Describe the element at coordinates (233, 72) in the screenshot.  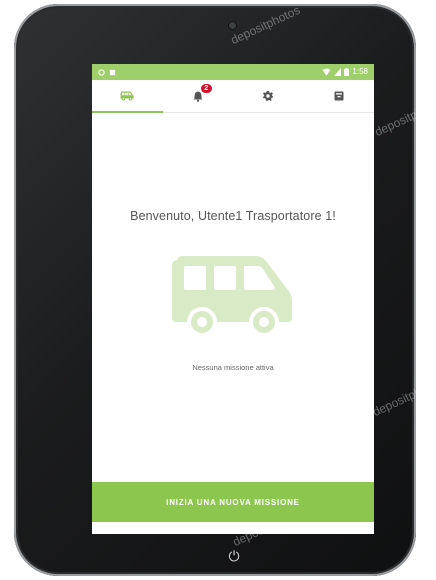
I see `status-bar: 1:58` at that location.